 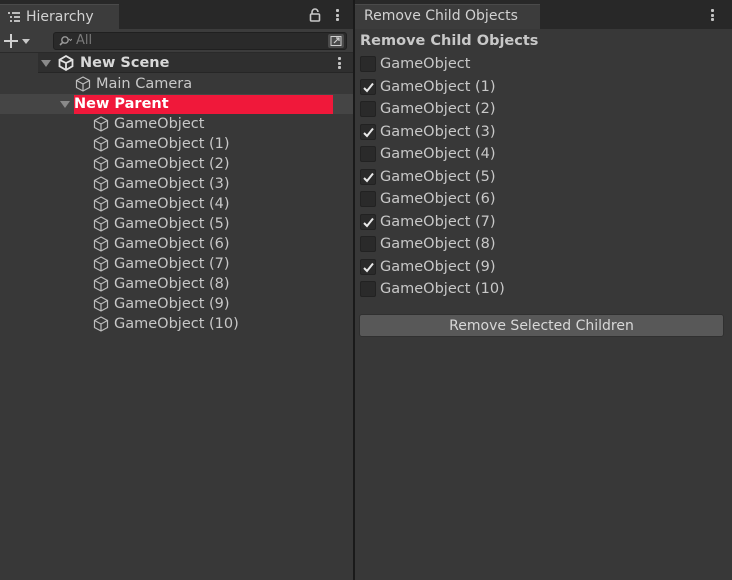 What do you see at coordinates (543, 14) in the screenshot?
I see `remove-panel-tab-bar: Remove Child Objects` at bounding box center [543, 14].